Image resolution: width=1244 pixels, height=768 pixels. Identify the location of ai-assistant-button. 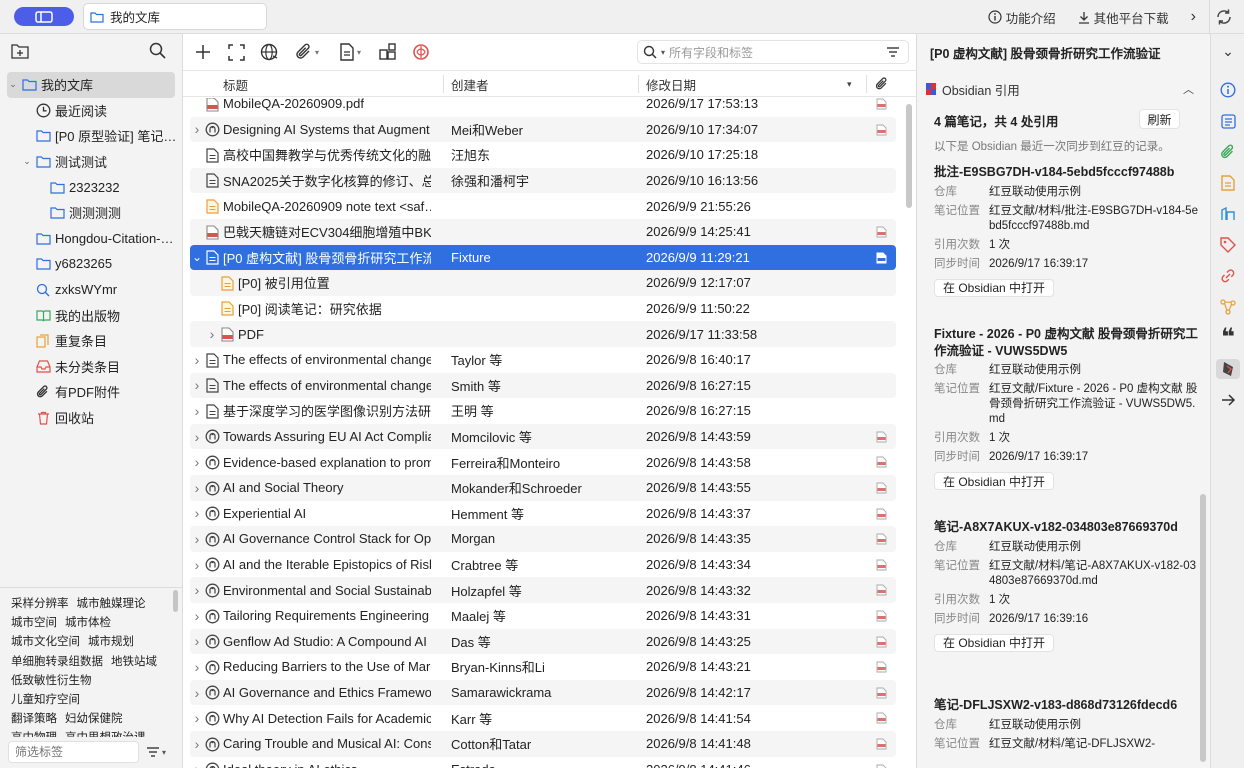
(421, 52).